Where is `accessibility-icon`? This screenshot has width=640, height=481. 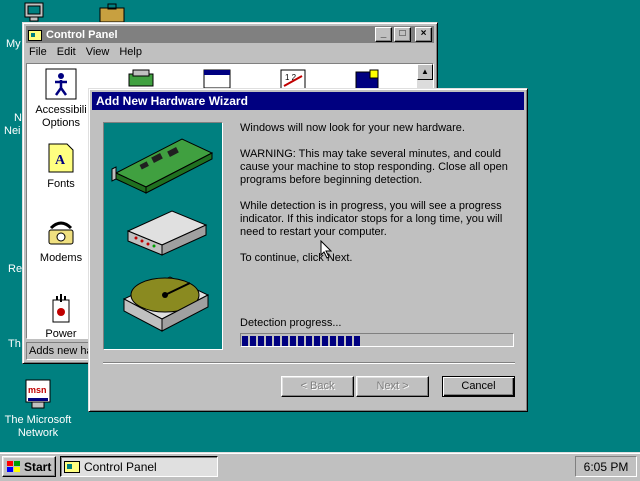
accessibility-icon is located at coordinates (61, 84).